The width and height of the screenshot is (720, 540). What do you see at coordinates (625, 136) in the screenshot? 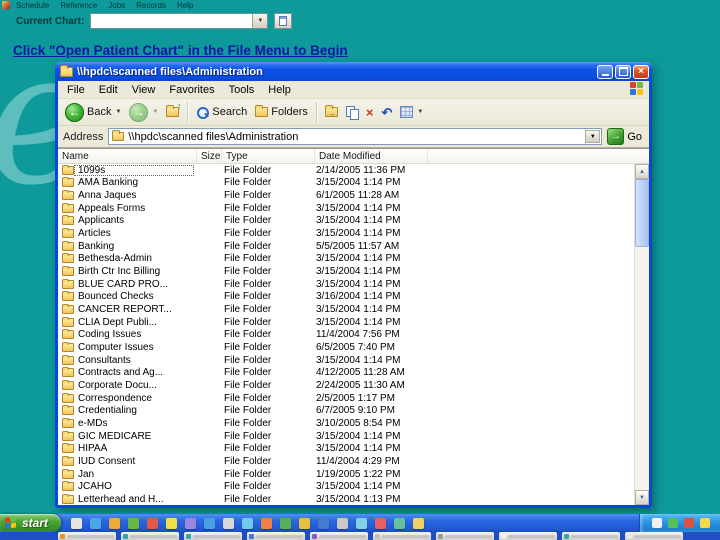
I see `go-button: → Go` at bounding box center [625, 136].